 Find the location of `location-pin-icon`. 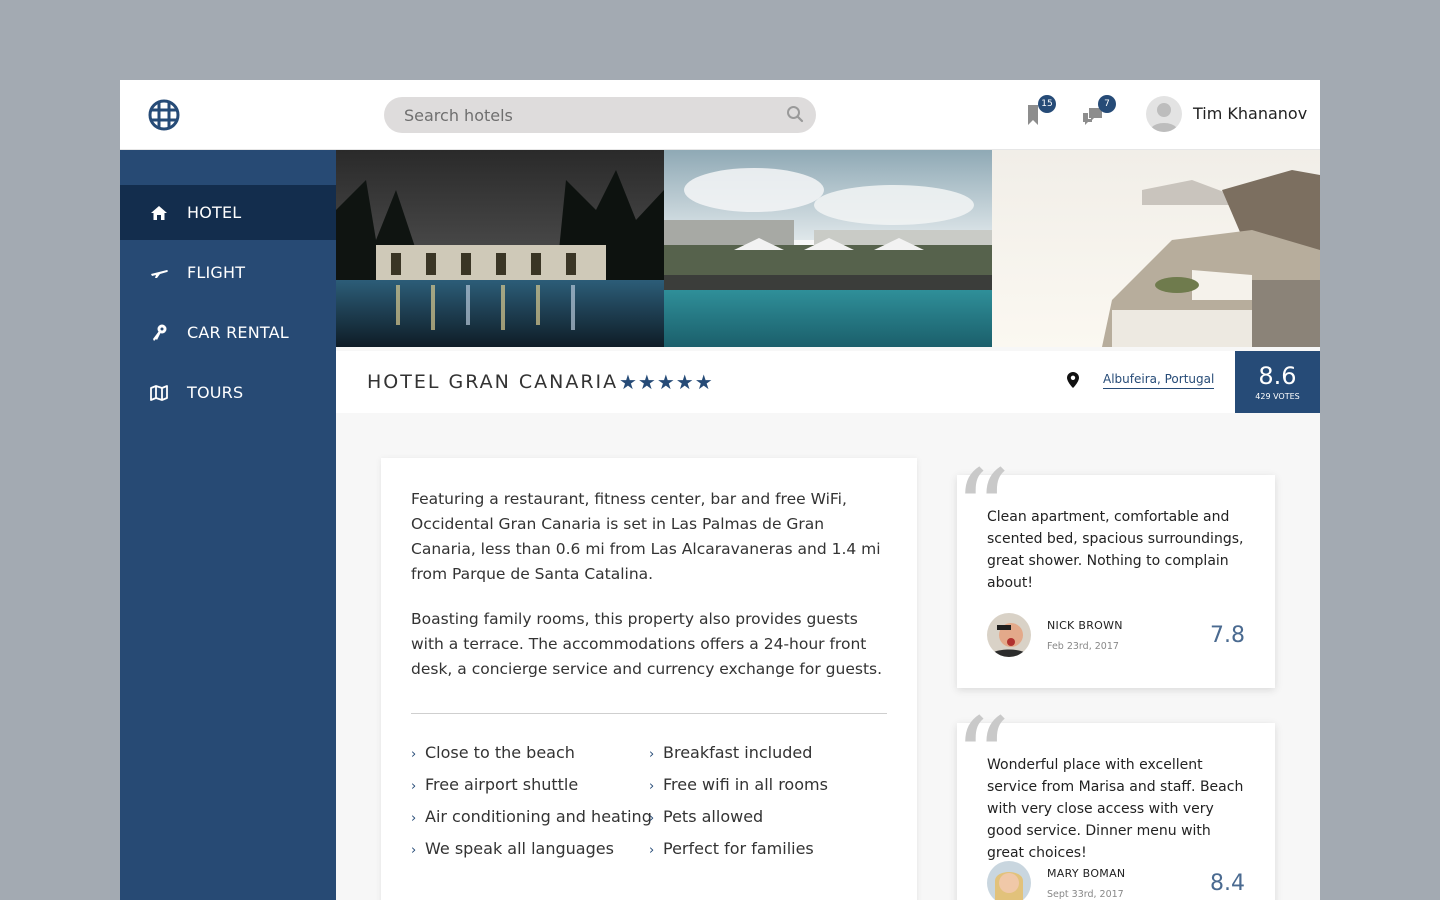

location-pin-icon is located at coordinates (1073, 380).